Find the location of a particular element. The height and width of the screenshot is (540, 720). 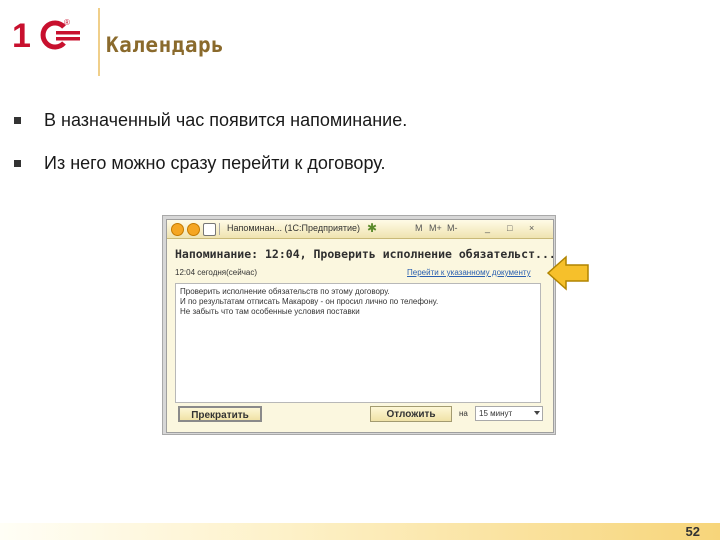

1c-logo: 1 is located at coordinates (46, 35).